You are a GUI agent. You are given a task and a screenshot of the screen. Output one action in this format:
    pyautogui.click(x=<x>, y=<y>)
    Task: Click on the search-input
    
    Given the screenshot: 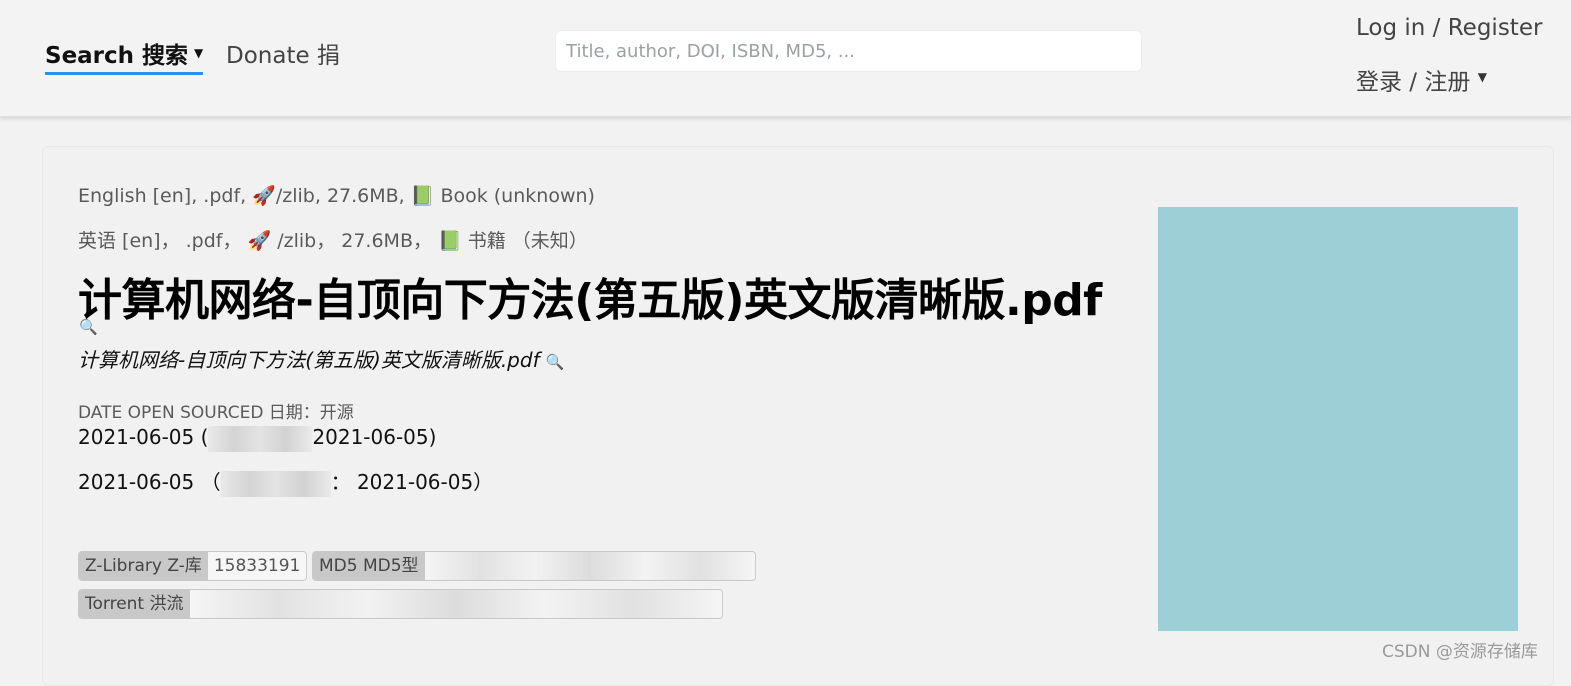 What is the action you would take?
    pyautogui.click(x=848, y=51)
    